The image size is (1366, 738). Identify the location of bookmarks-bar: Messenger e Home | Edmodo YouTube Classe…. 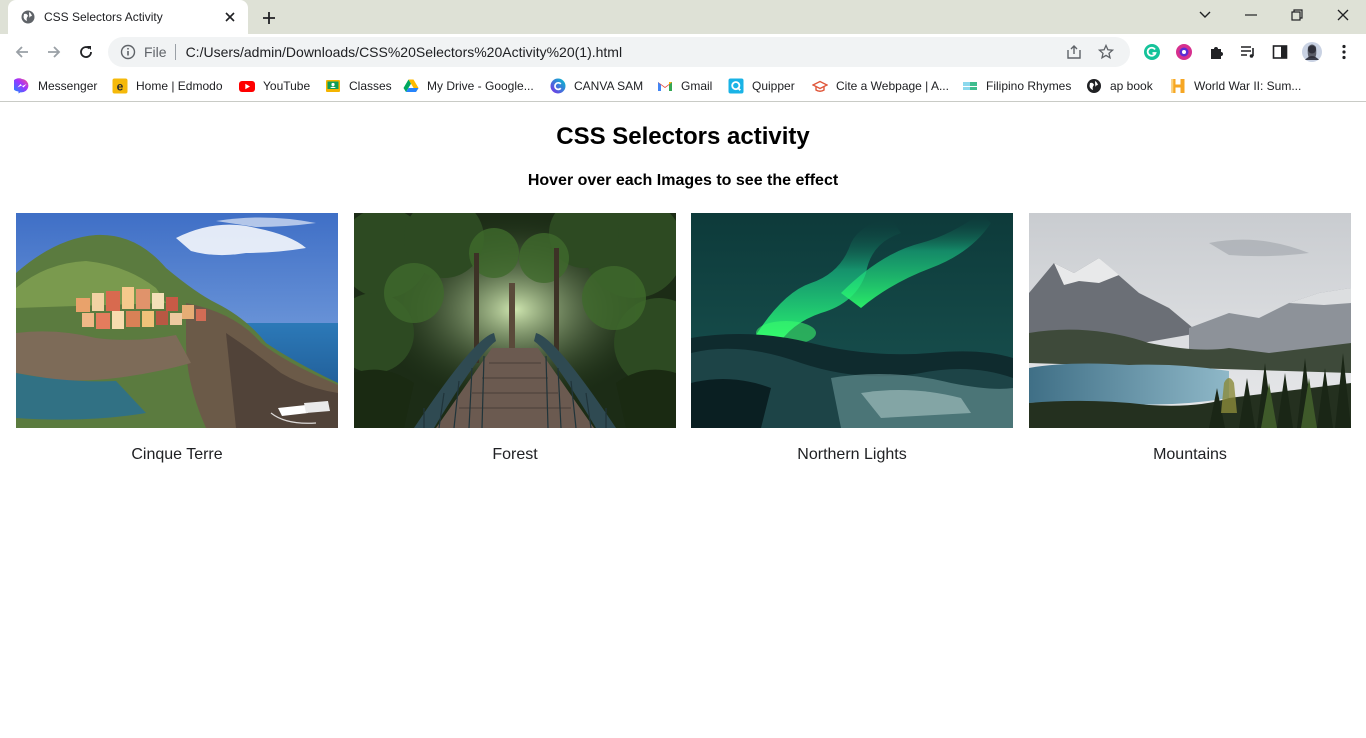
(683, 86).